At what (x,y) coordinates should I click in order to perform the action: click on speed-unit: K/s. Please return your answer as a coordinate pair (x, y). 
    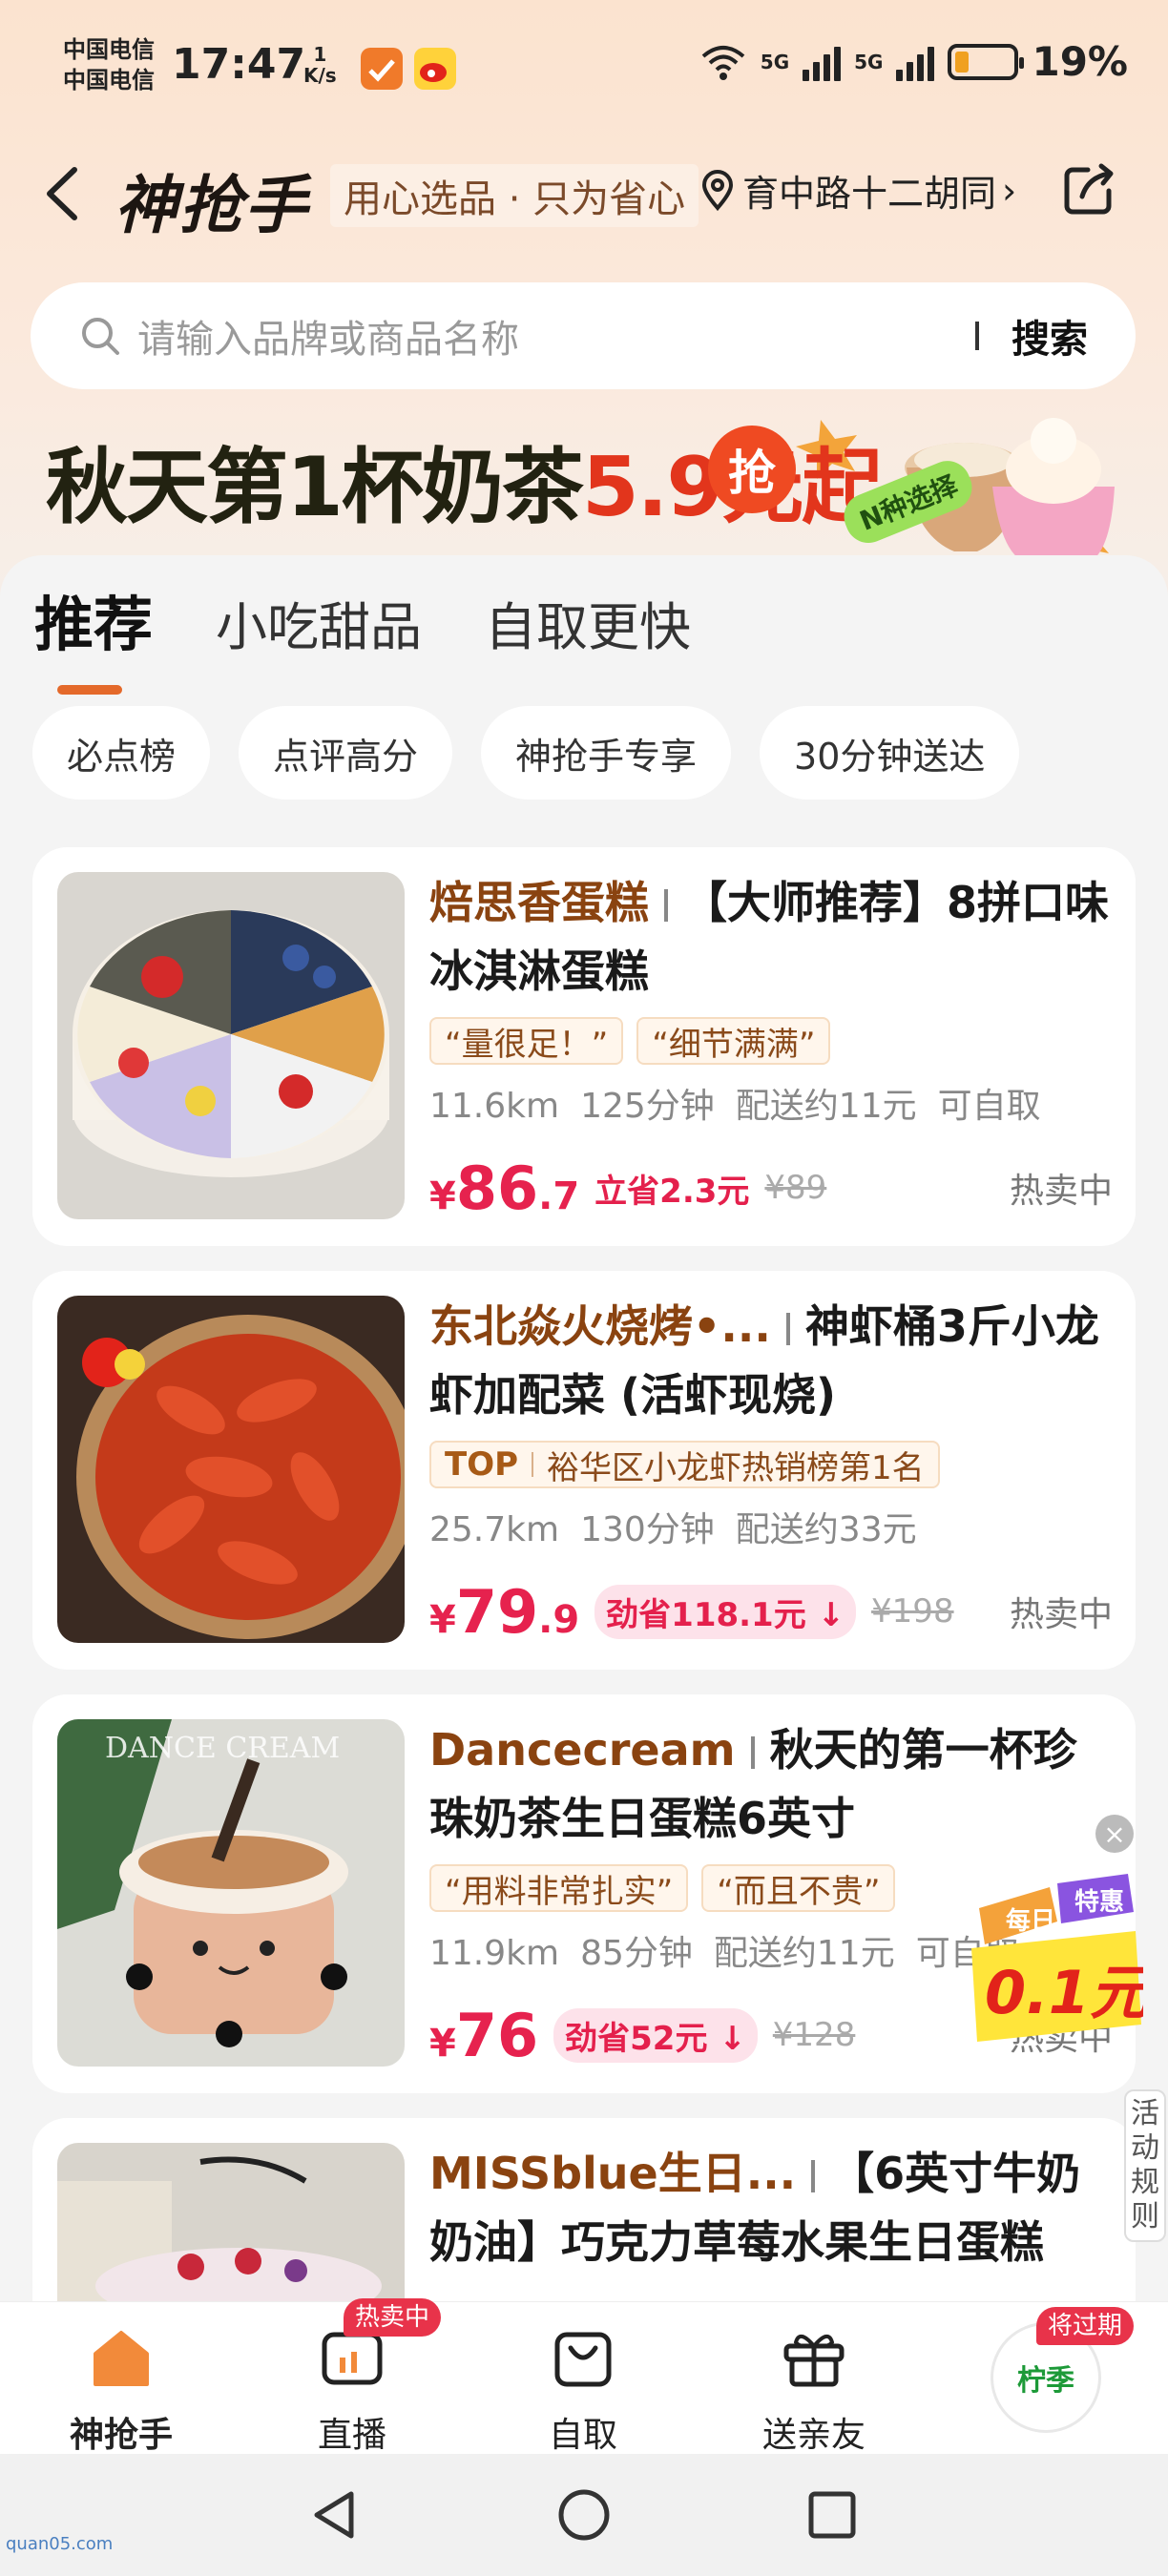
    Looking at the image, I should click on (320, 75).